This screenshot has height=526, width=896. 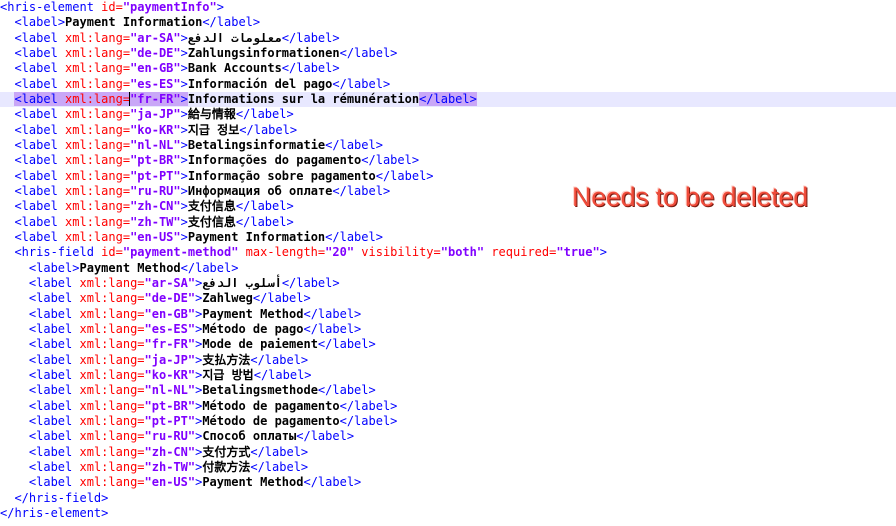 I want to click on lang-value: "ko-KR", so click(x=155, y=129).